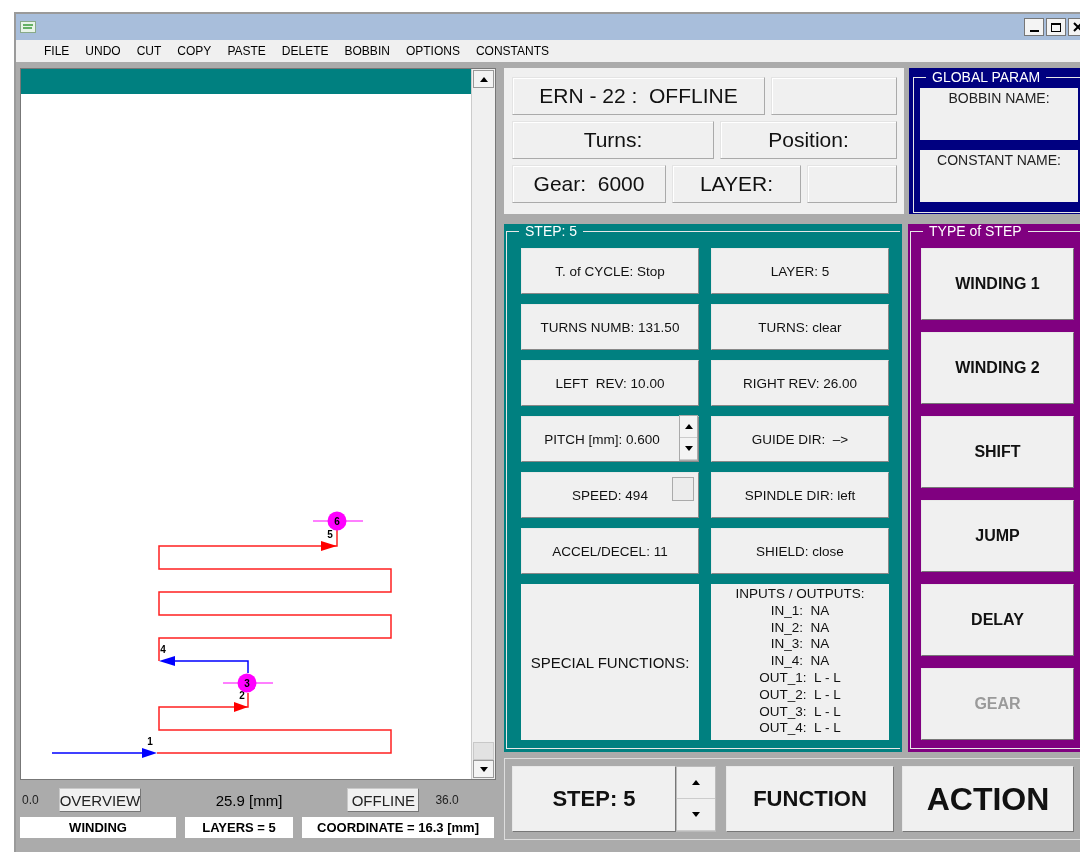  What do you see at coordinates (1076, 27) in the screenshot?
I see `close-icon` at bounding box center [1076, 27].